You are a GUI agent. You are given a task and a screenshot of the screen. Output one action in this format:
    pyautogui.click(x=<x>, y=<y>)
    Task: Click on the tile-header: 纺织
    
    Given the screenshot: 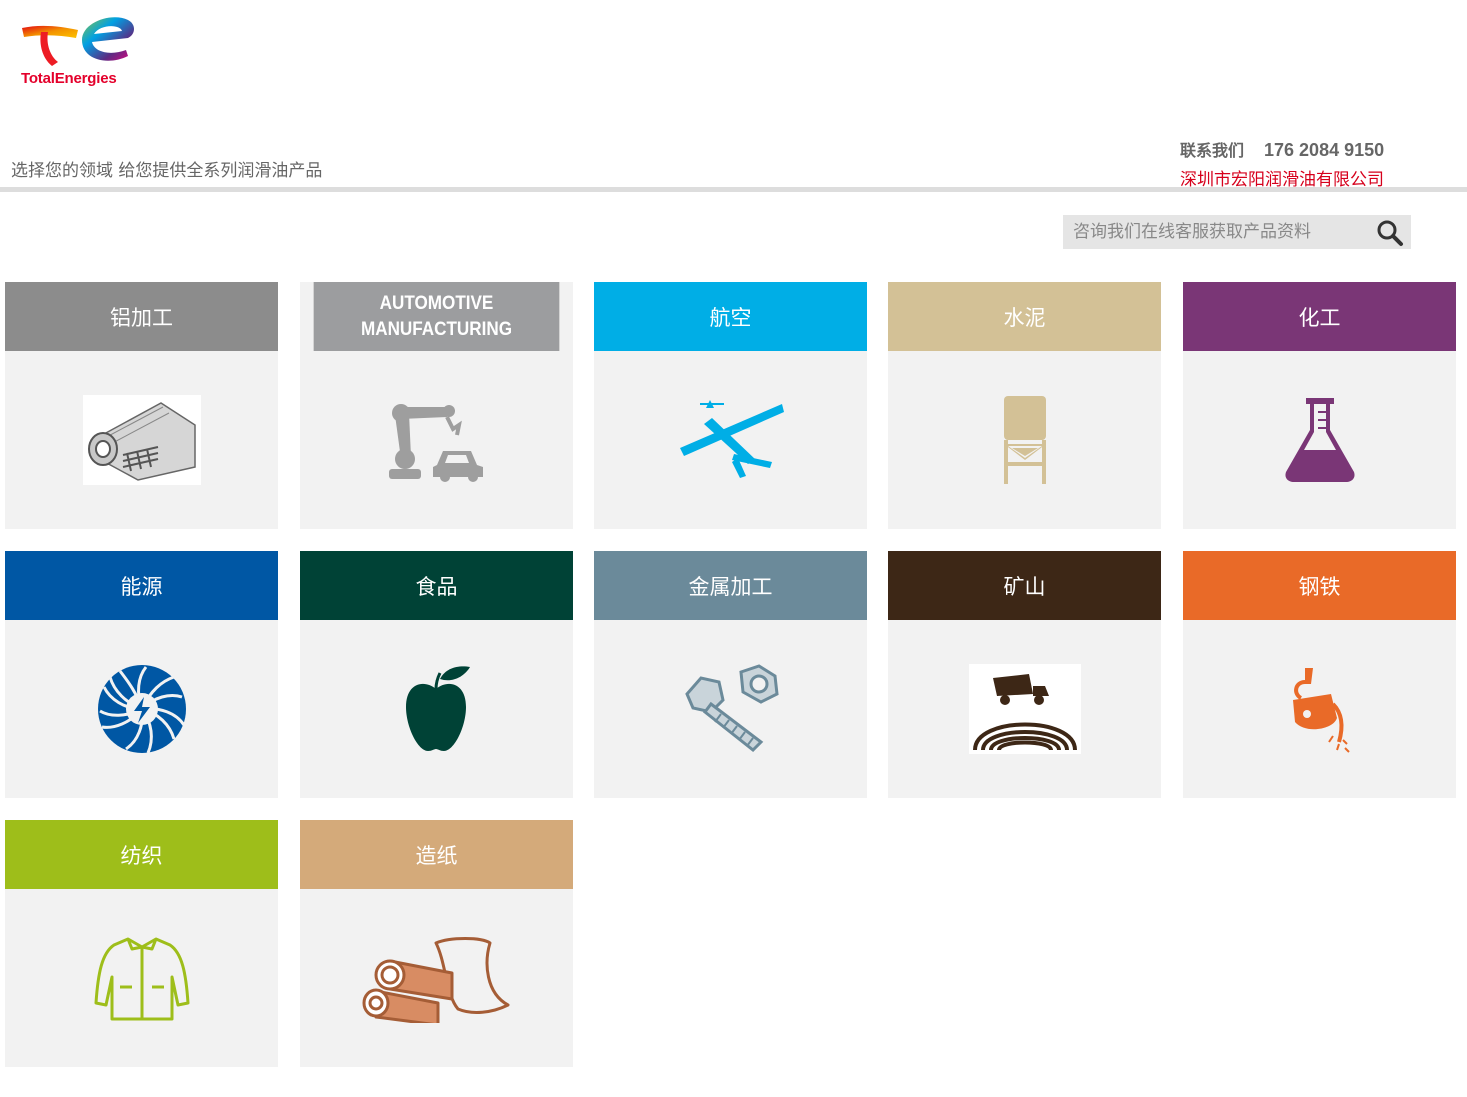 What is the action you would take?
    pyautogui.click(x=141, y=854)
    